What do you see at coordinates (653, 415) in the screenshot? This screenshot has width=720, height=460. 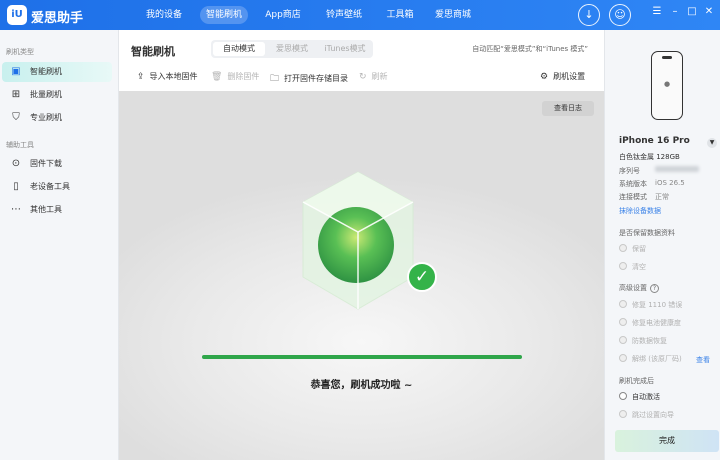 I see `after-option-label: 跳过设置向导` at bounding box center [653, 415].